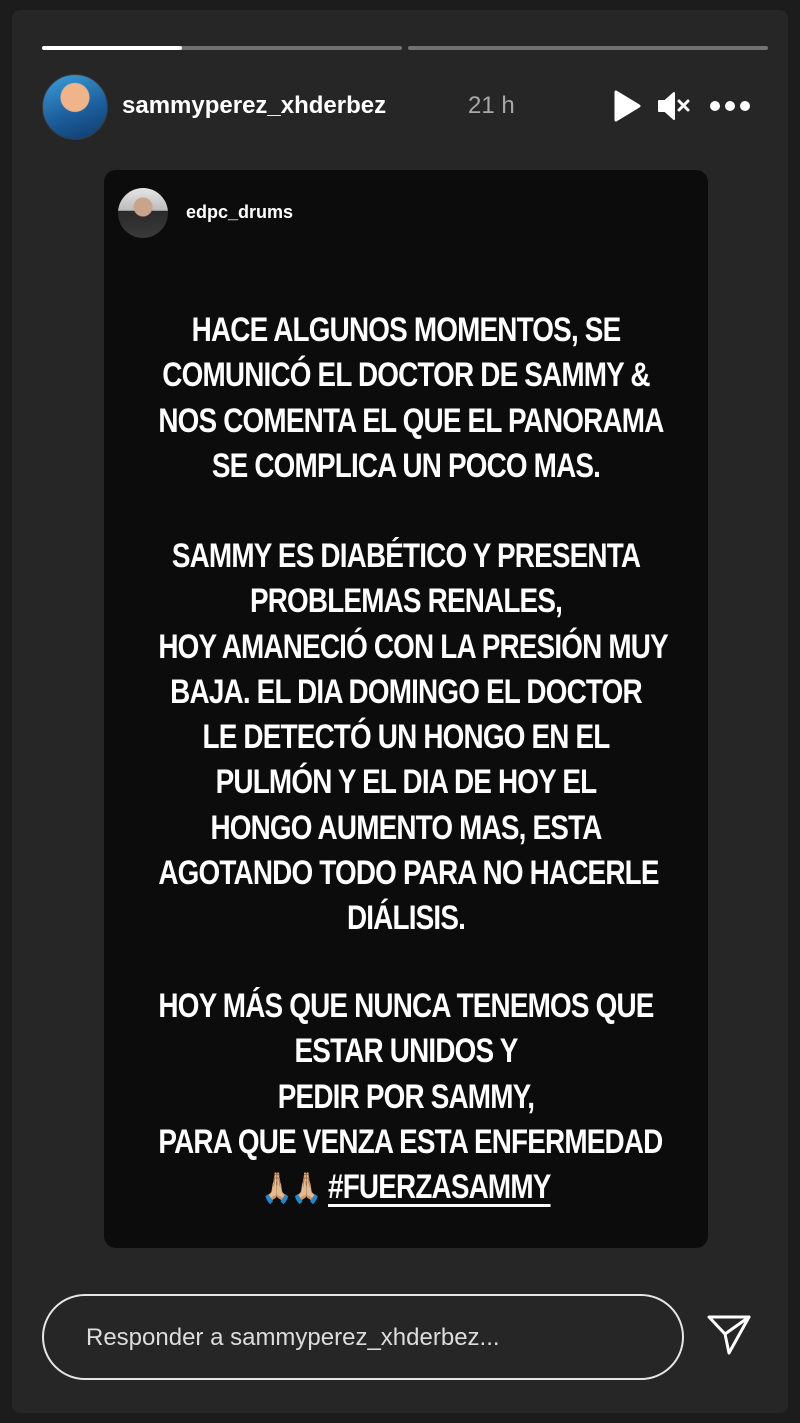 This screenshot has width=800, height=1423. Describe the element at coordinates (406, 782) in the screenshot. I see `post-line: PULMÓN Y EL DIA DE HOY EL` at that location.